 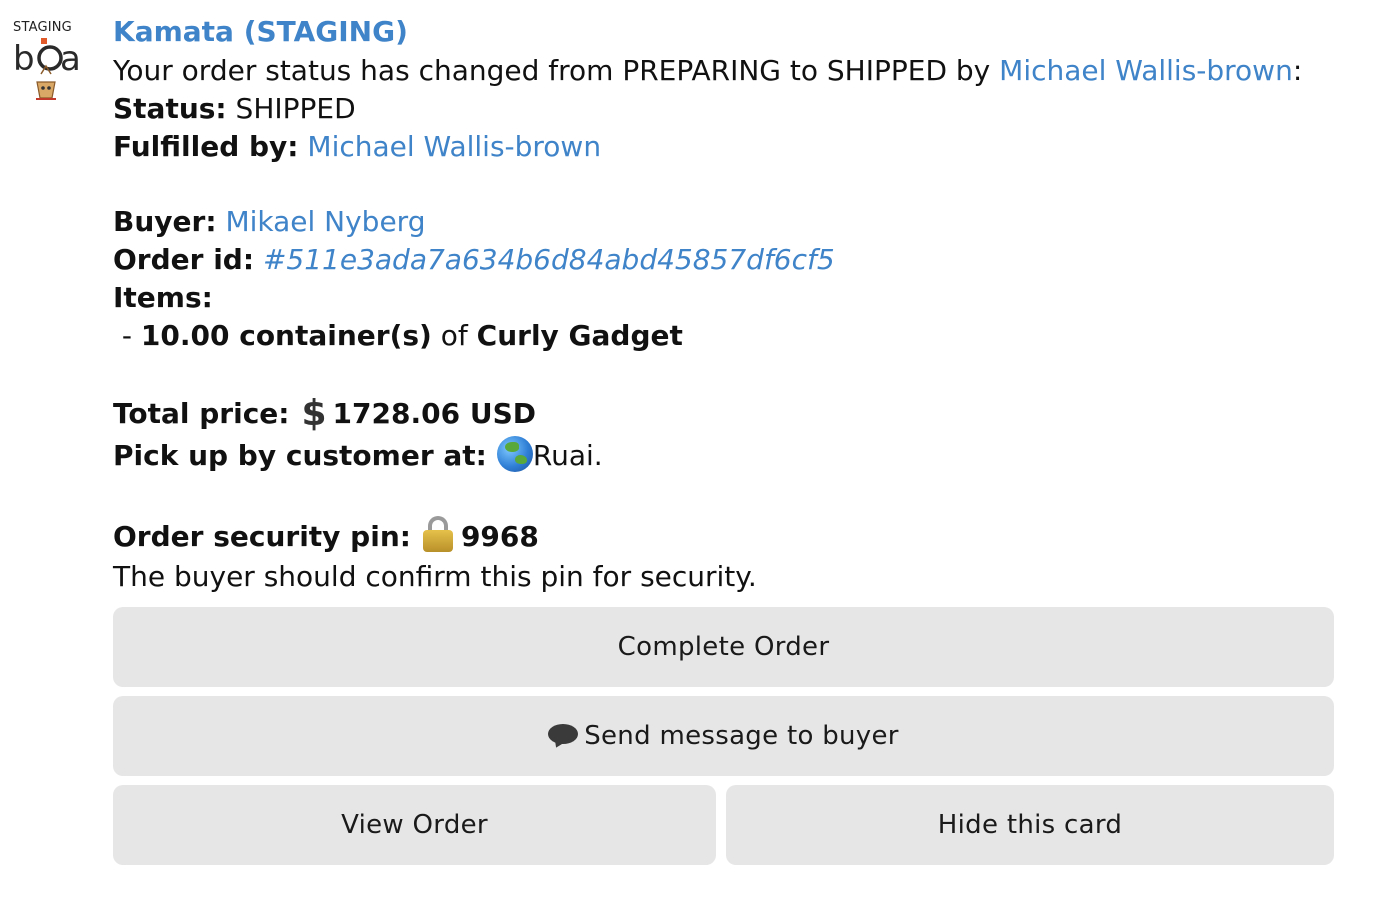 I want to click on status-label: Status:, so click(x=170, y=108).